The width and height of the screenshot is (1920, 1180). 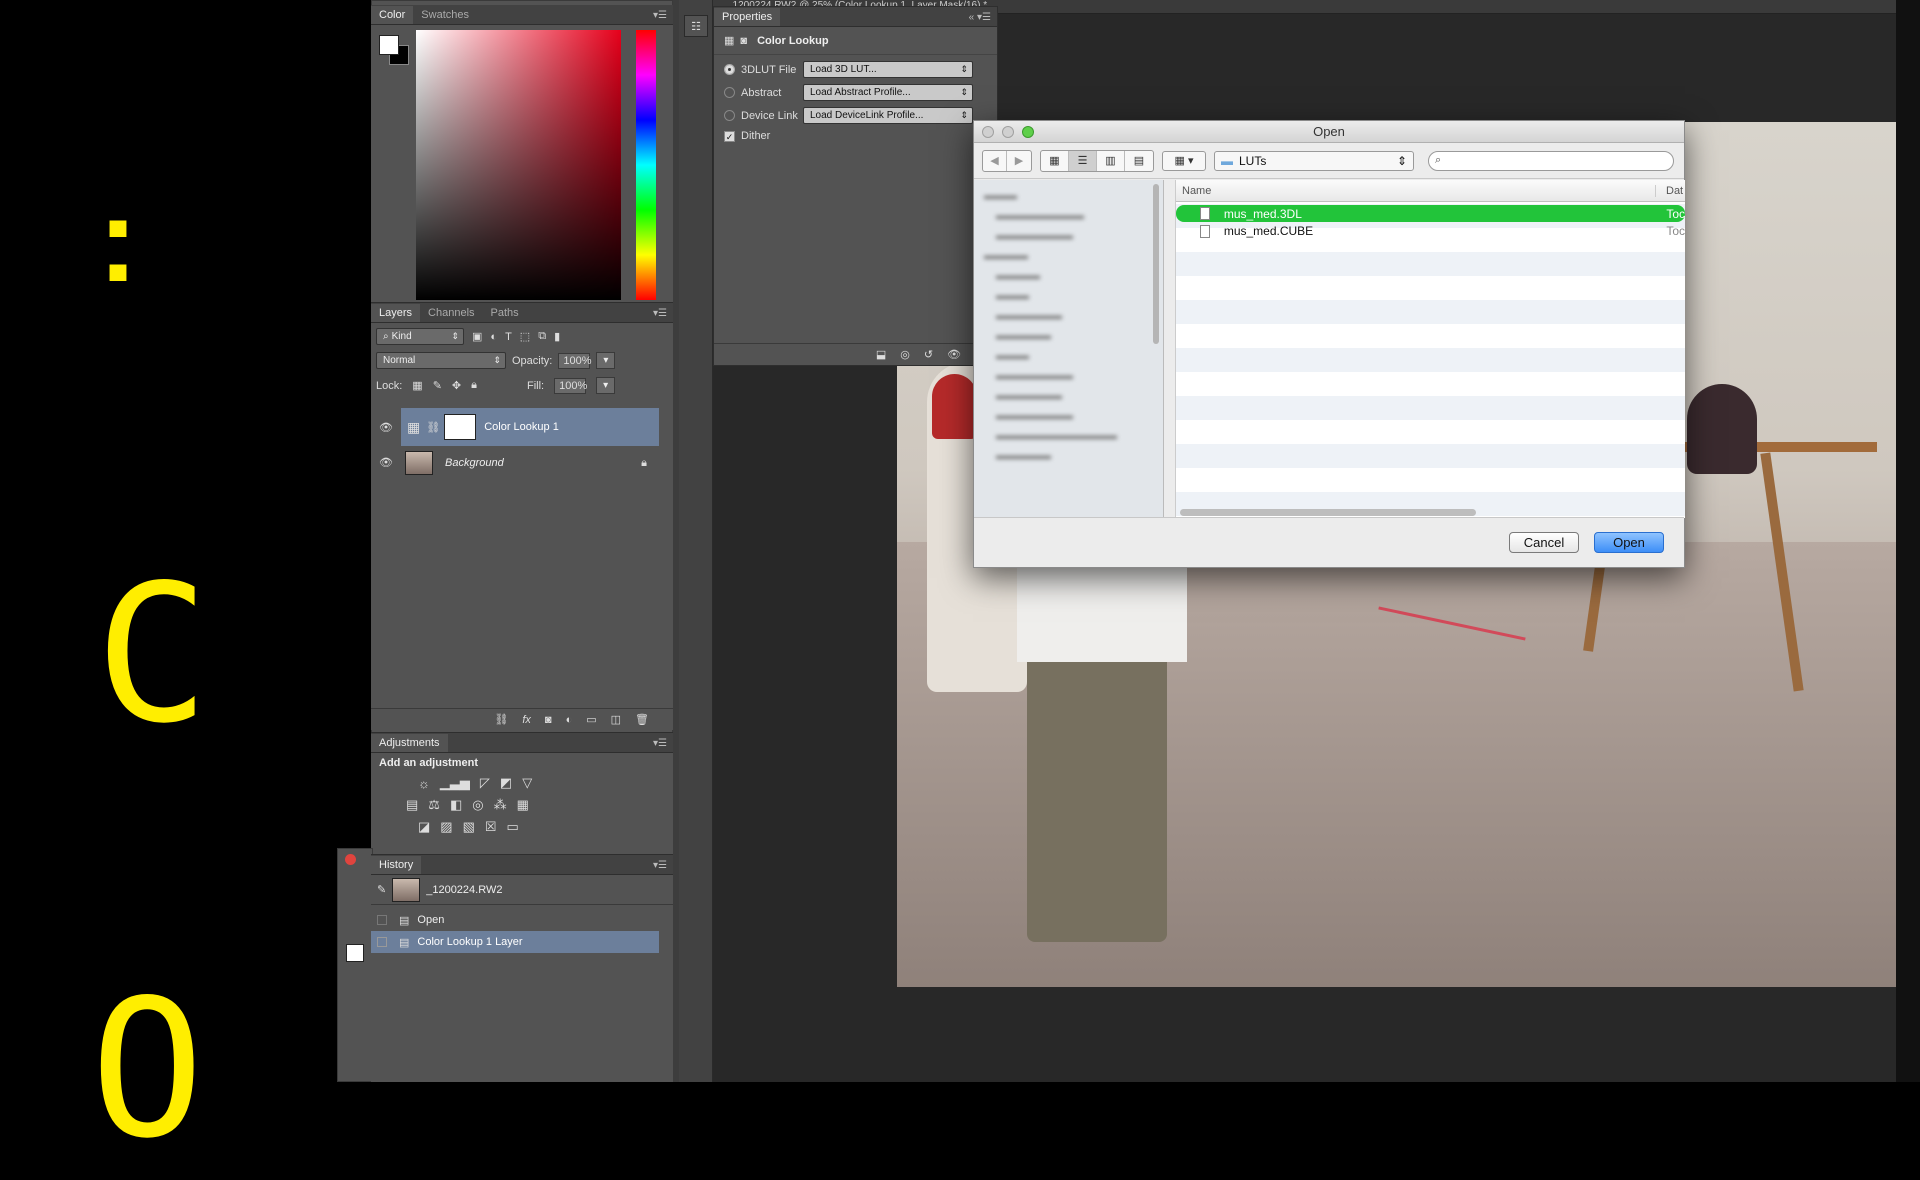 What do you see at coordinates (905, 354) in the screenshot?
I see `view-previous-state-icon: ◎` at bounding box center [905, 354].